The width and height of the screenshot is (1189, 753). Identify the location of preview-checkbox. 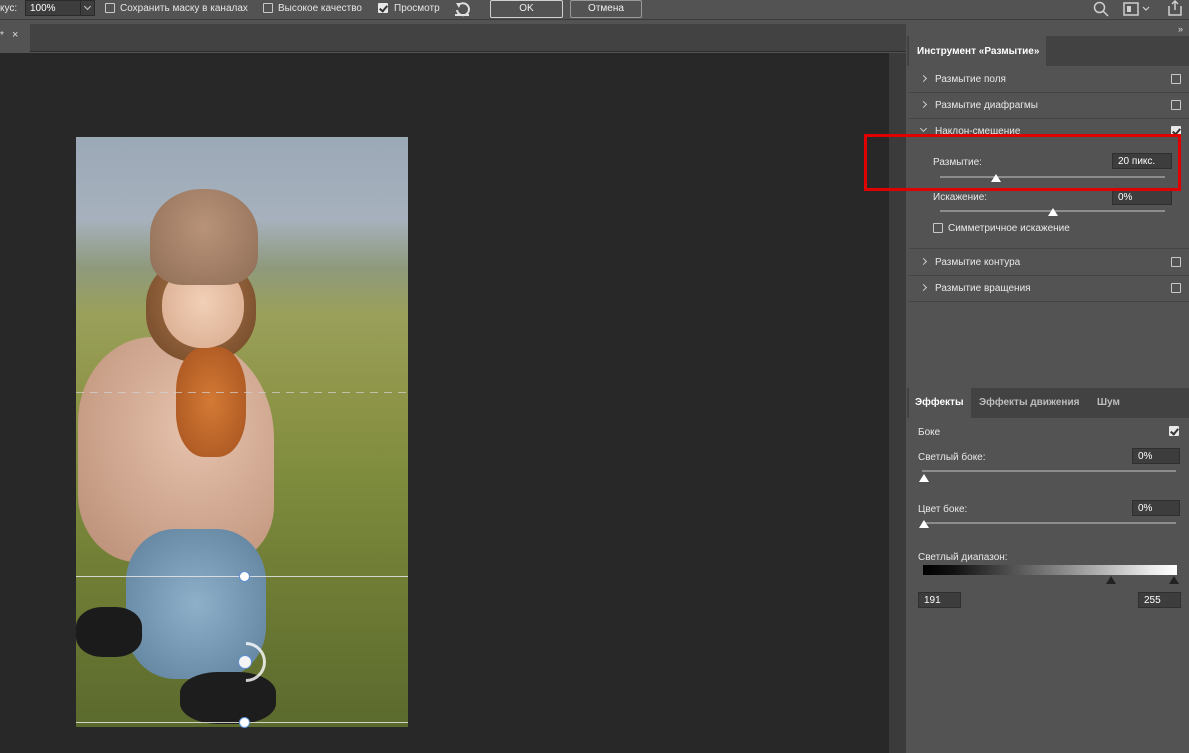
(383, 8).